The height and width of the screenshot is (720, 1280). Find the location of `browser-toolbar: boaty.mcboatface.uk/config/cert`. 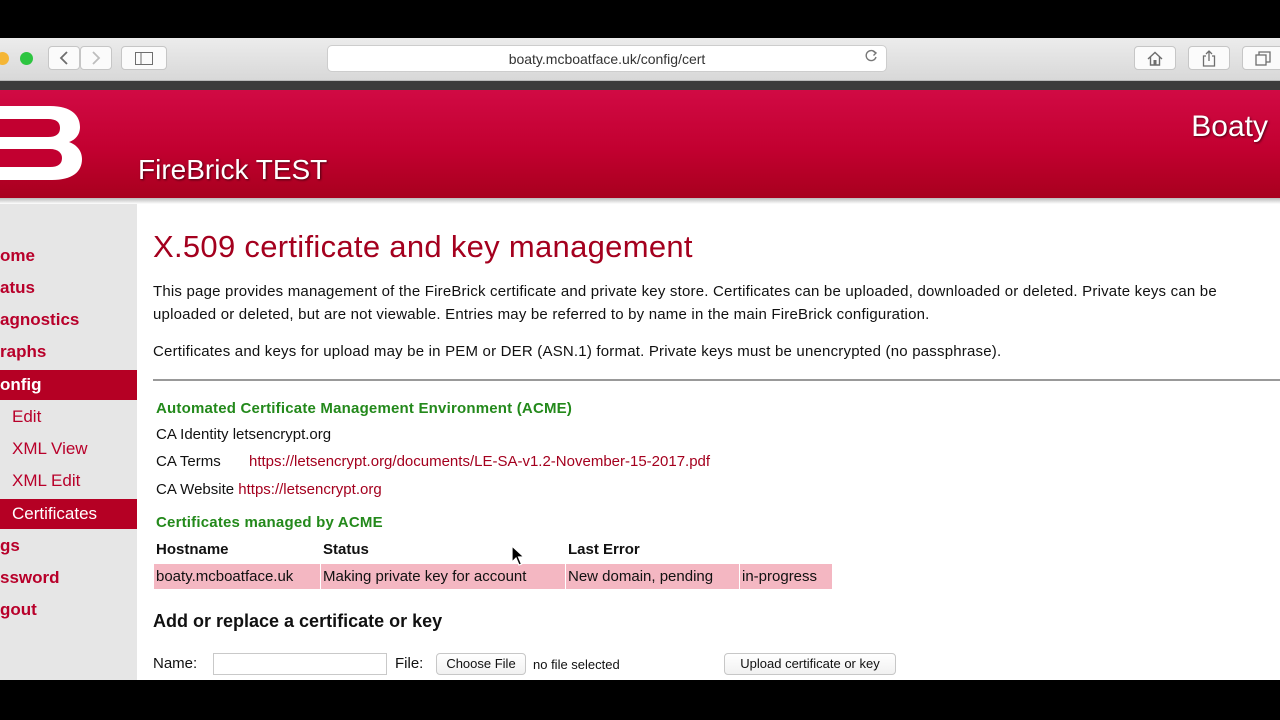

browser-toolbar: boaty.mcboatface.uk/config/cert is located at coordinates (640, 59).